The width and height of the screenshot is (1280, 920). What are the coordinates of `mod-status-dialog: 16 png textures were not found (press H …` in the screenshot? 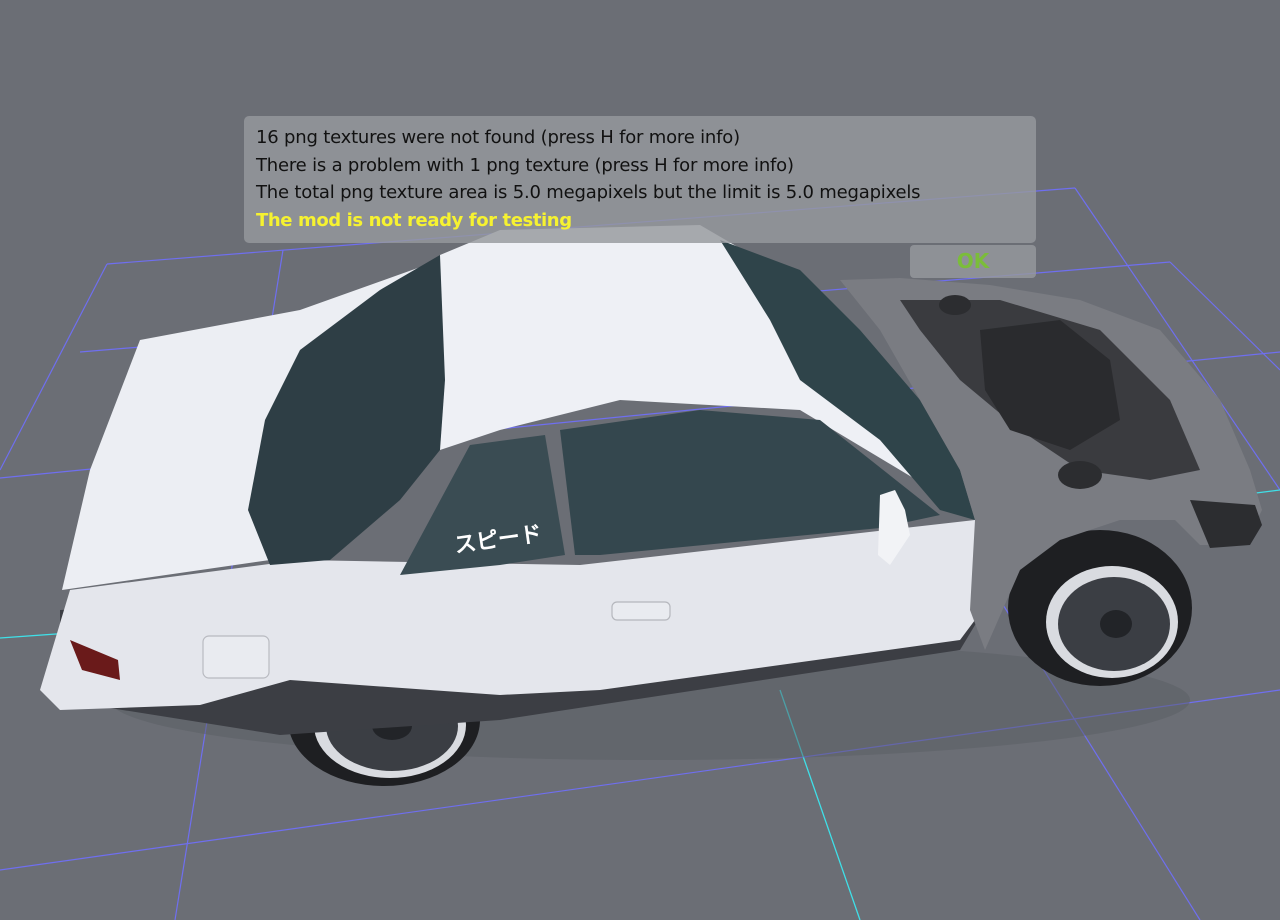 It's located at (640, 179).